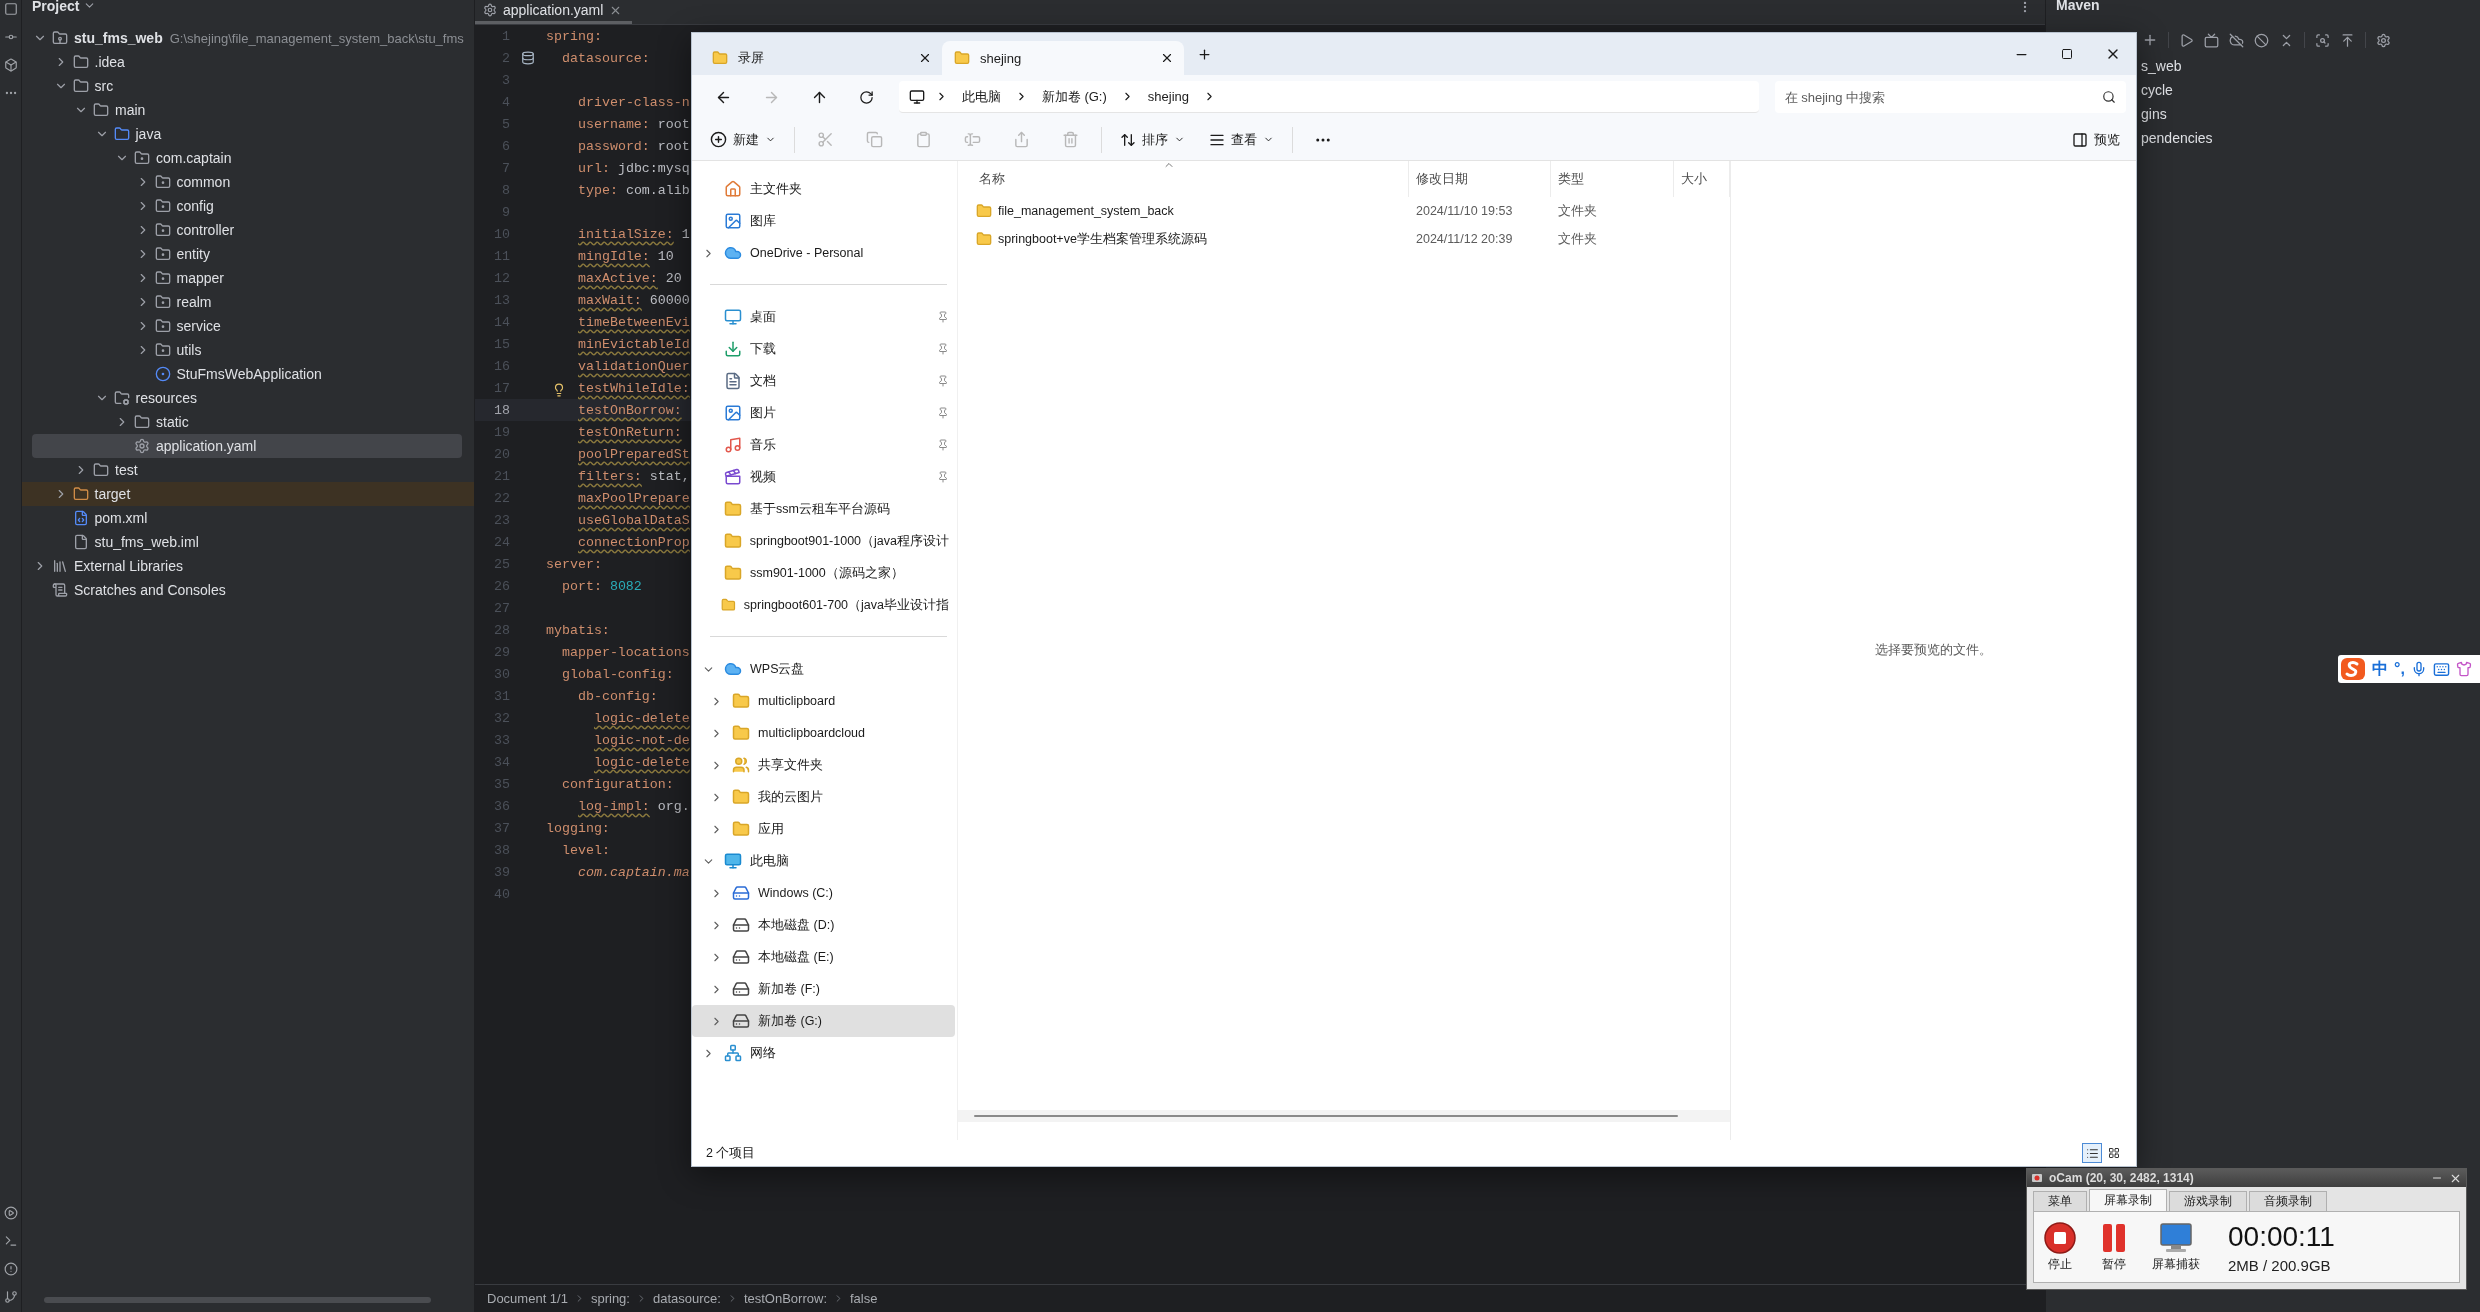  What do you see at coordinates (2128, 1200) in the screenshot?
I see `tab: 屏幕录制` at bounding box center [2128, 1200].